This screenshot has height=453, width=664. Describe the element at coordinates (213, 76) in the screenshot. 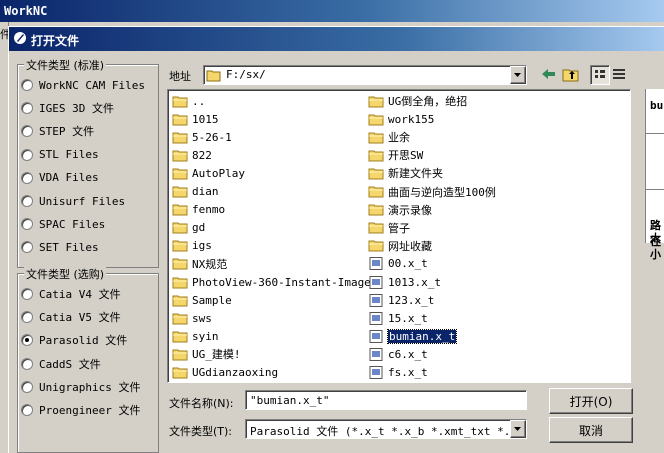

I see `folder-open-icon` at that location.